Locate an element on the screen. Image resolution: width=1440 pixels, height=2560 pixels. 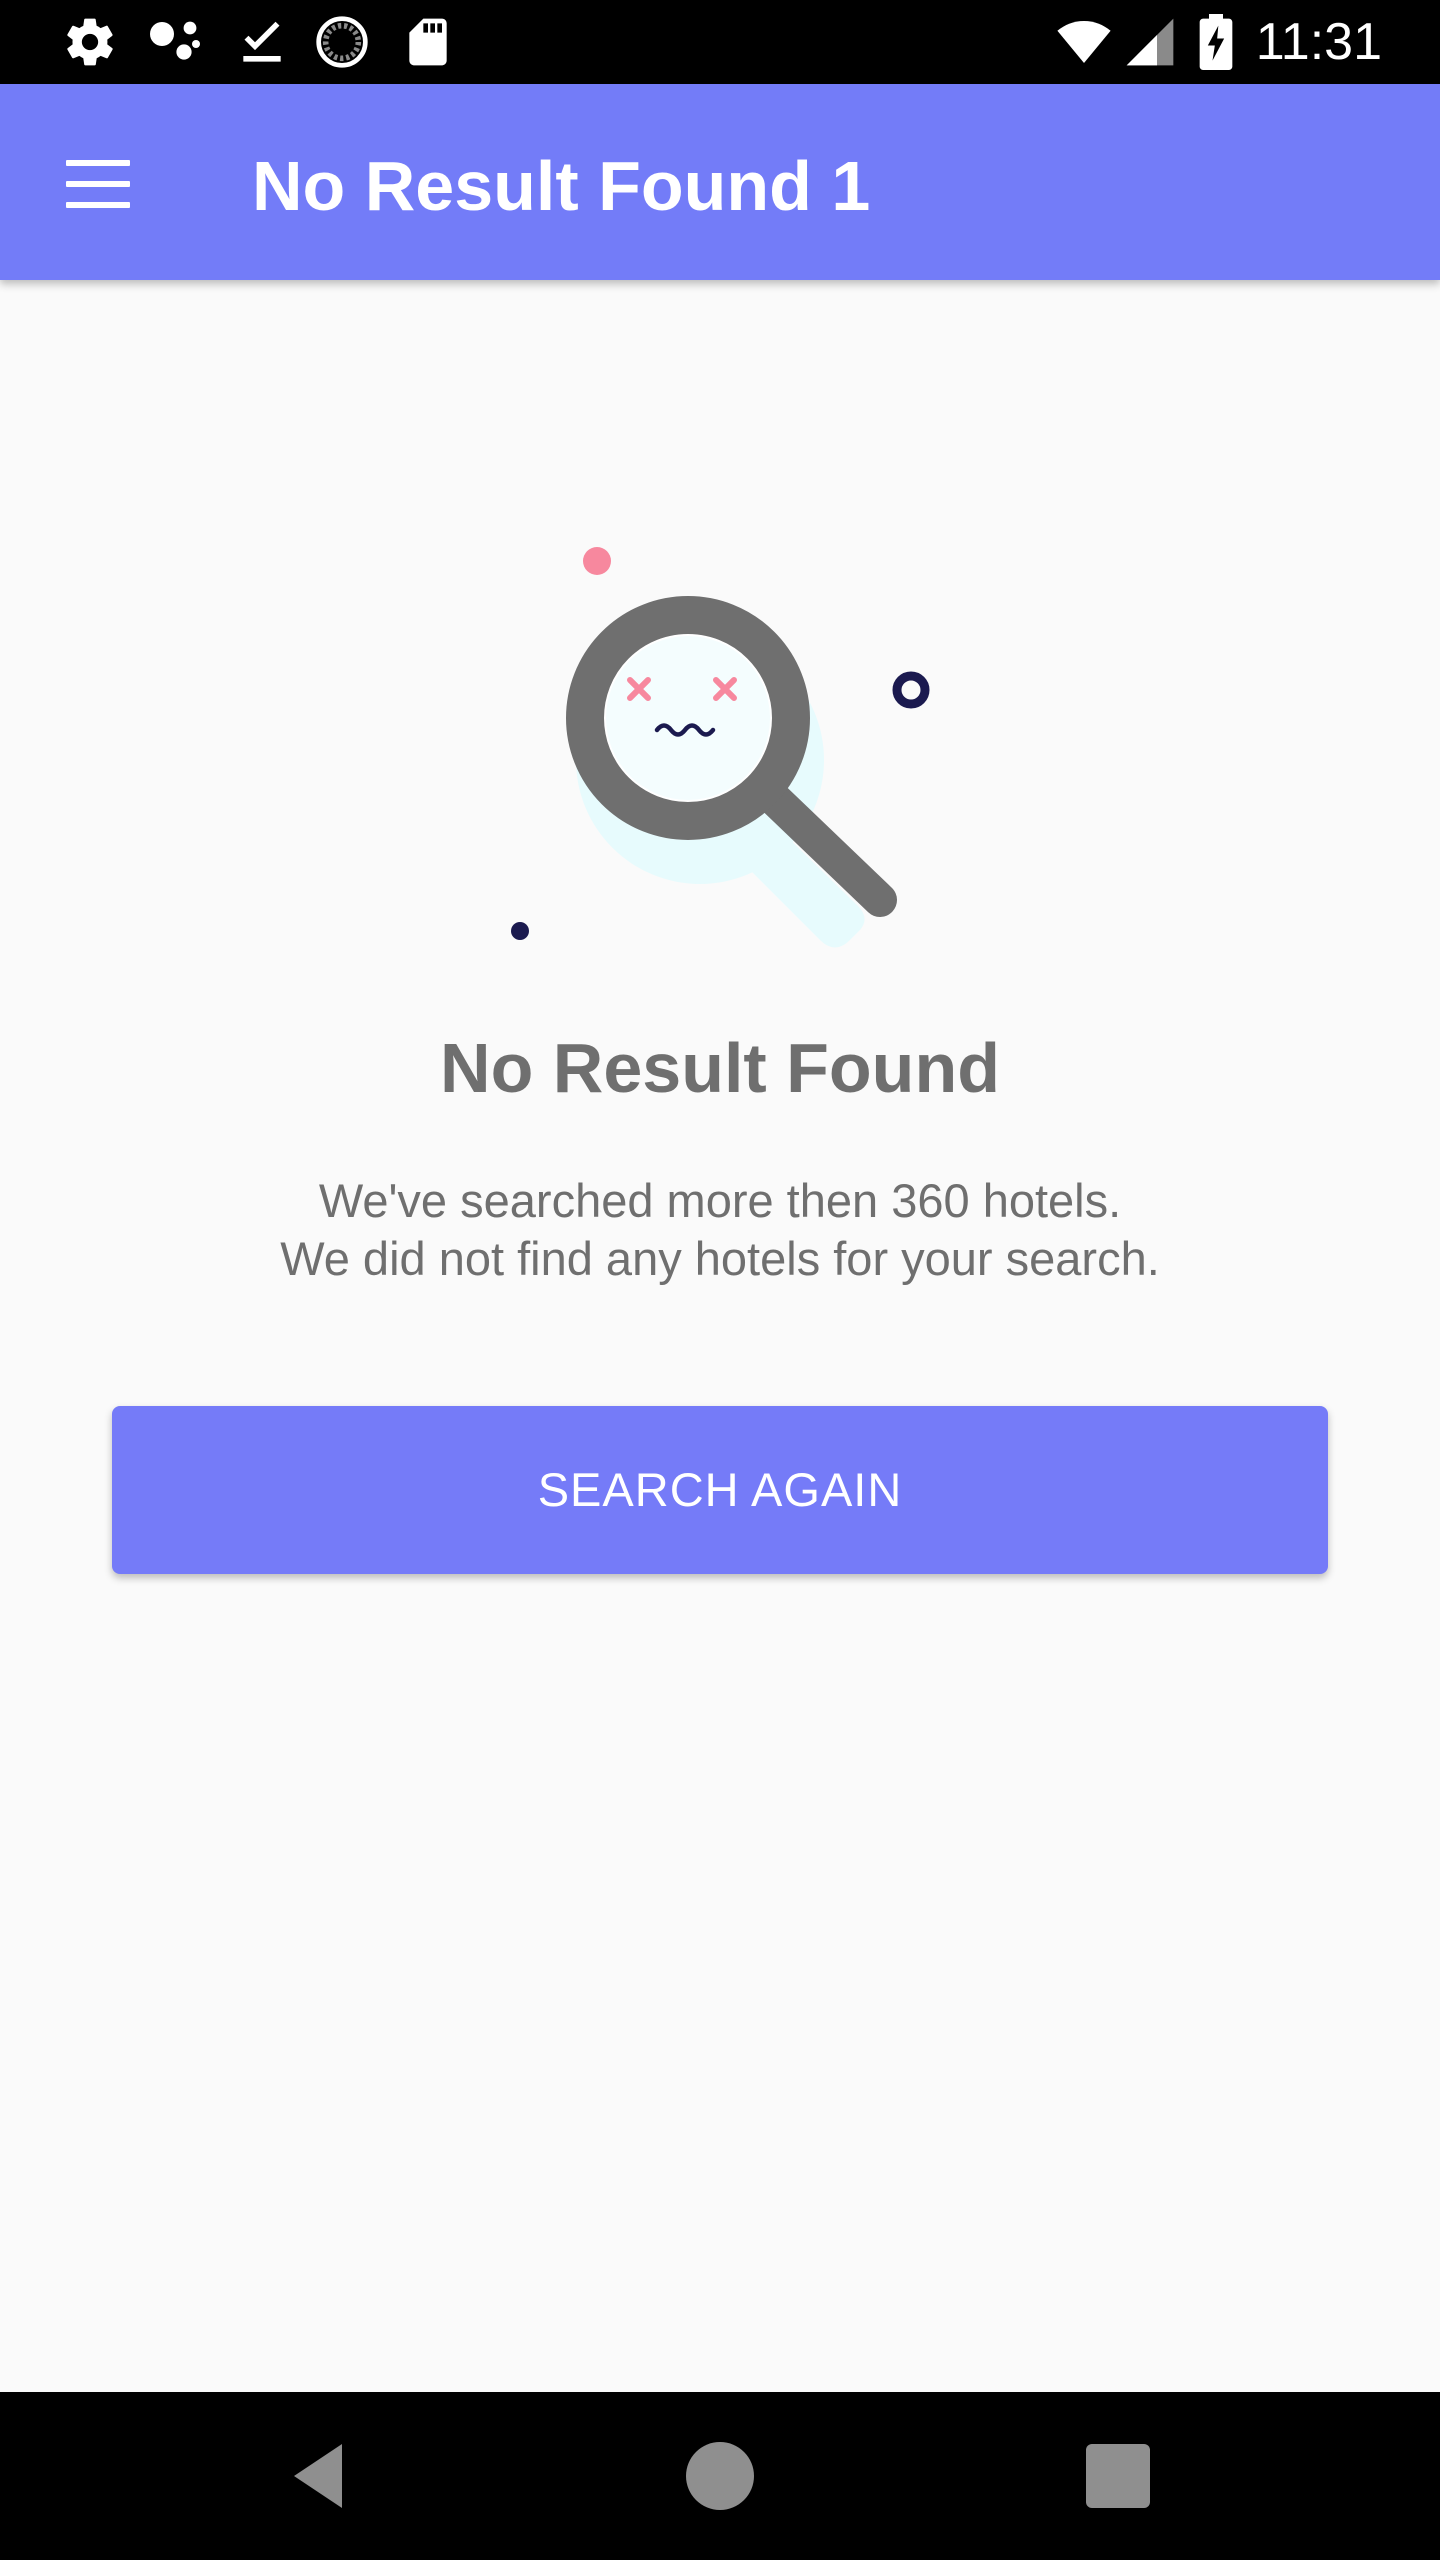
status-bar: 11:31 is located at coordinates (720, 42).